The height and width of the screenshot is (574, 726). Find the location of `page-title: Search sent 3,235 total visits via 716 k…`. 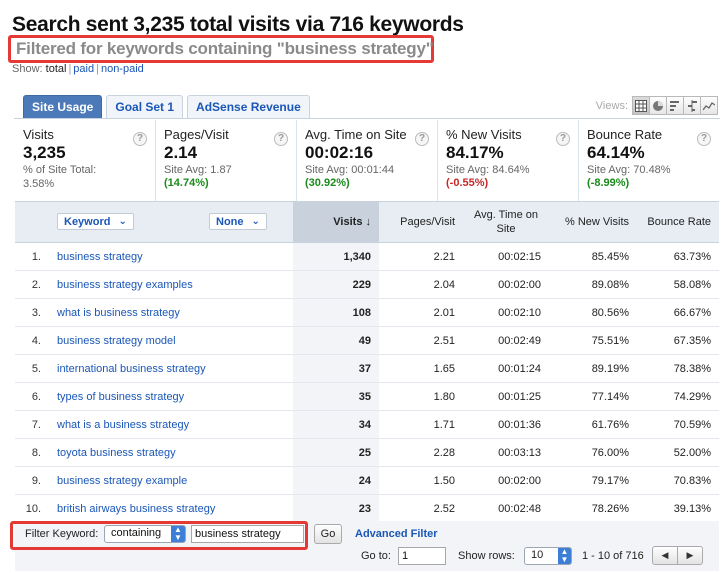

page-title: Search sent 3,235 total visits via 716 k… is located at coordinates (238, 24).